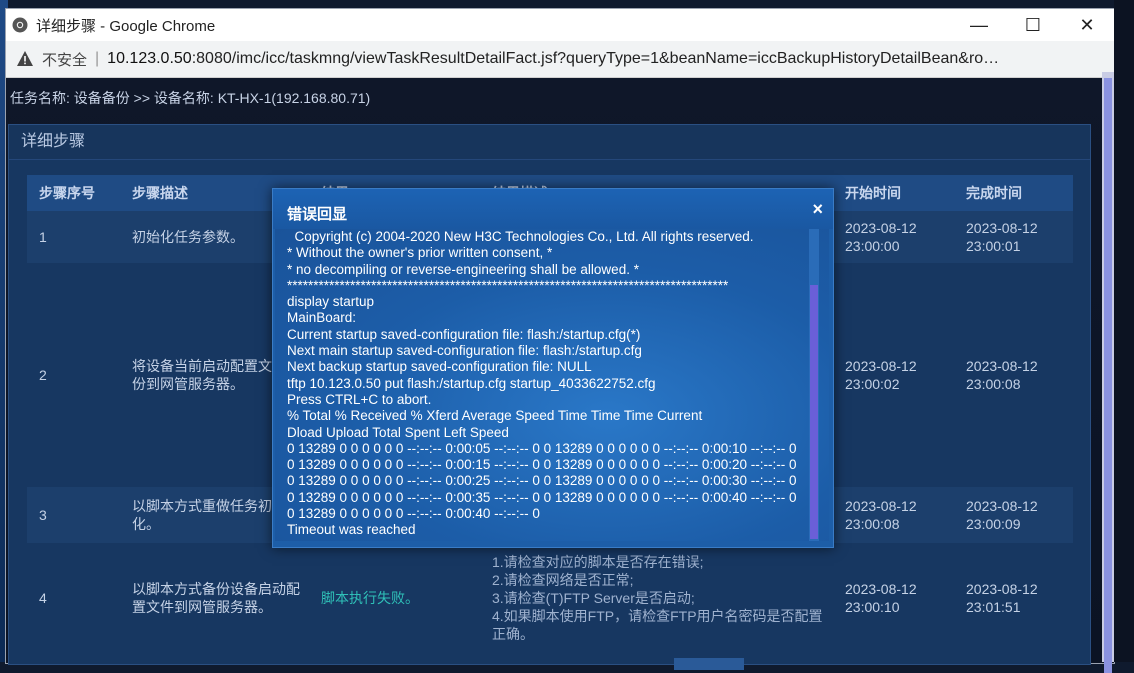  What do you see at coordinates (73, 375) in the screenshot?
I see `step-number: 2` at bounding box center [73, 375].